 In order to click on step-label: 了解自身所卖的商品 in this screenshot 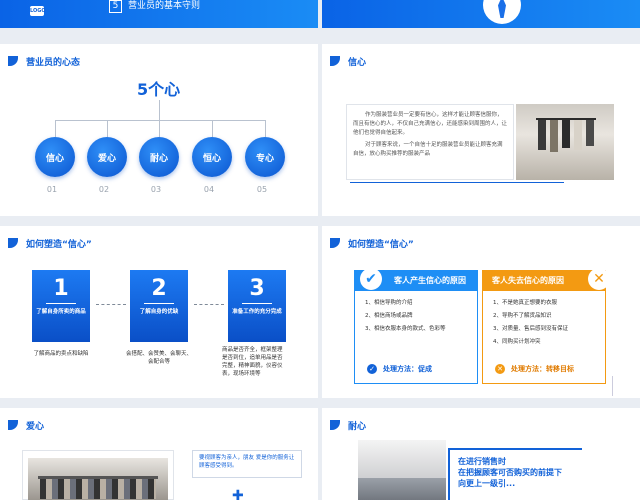, I will do `click(61, 312)`.